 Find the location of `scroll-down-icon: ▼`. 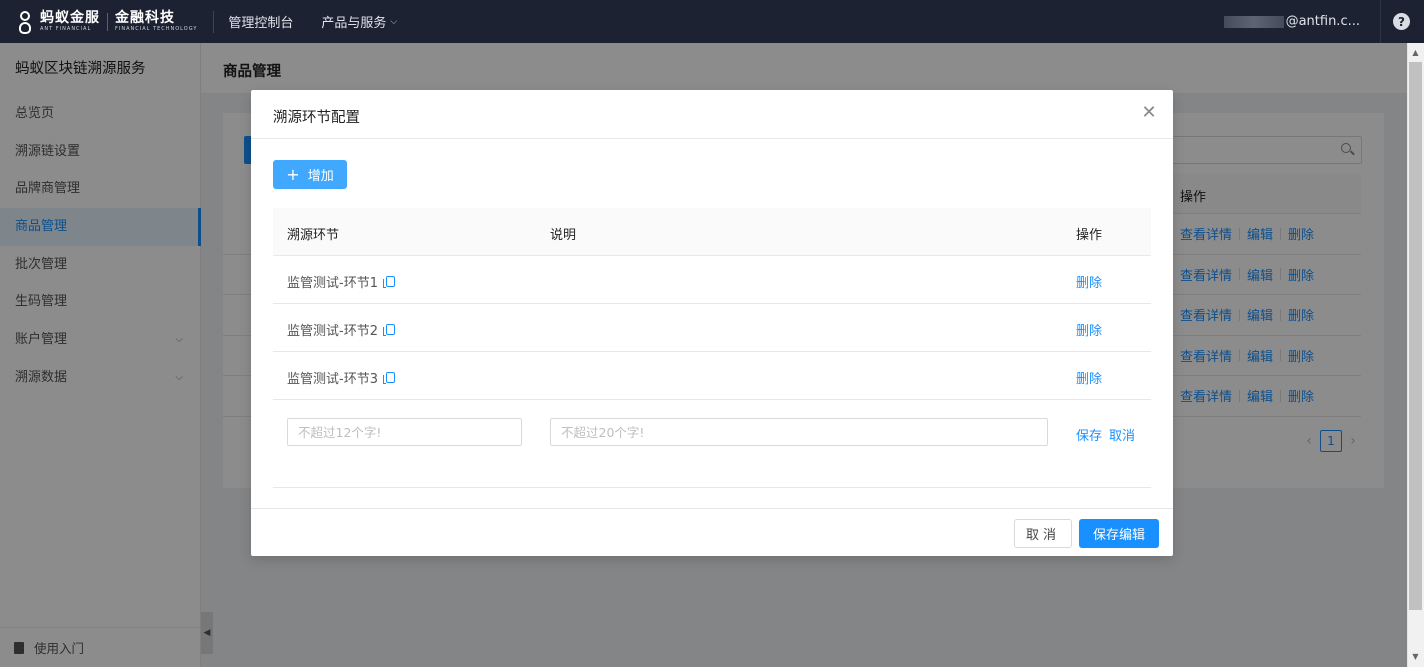

scroll-down-icon: ▼ is located at coordinates (1415, 656).